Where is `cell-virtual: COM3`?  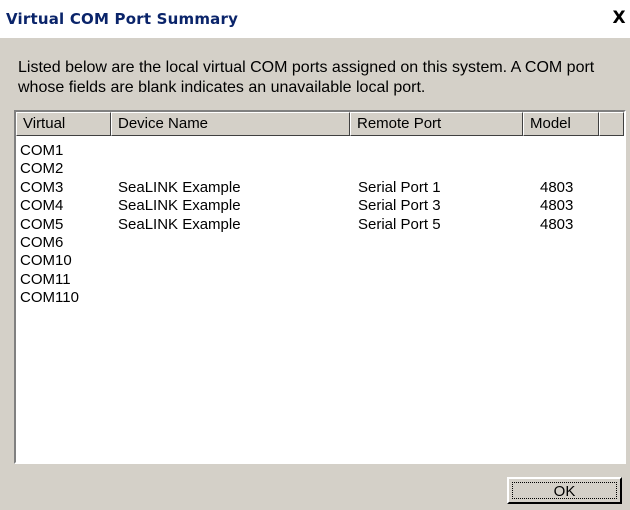 cell-virtual: COM3 is located at coordinates (42, 187).